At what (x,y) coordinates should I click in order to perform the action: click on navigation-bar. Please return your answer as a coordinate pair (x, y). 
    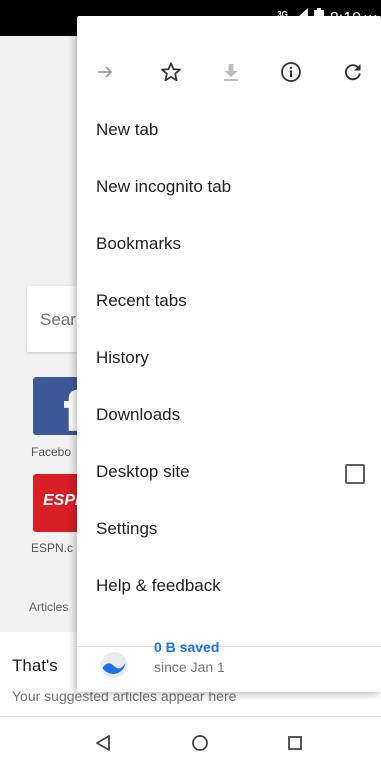
    Looking at the image, I should click on (190, 742).